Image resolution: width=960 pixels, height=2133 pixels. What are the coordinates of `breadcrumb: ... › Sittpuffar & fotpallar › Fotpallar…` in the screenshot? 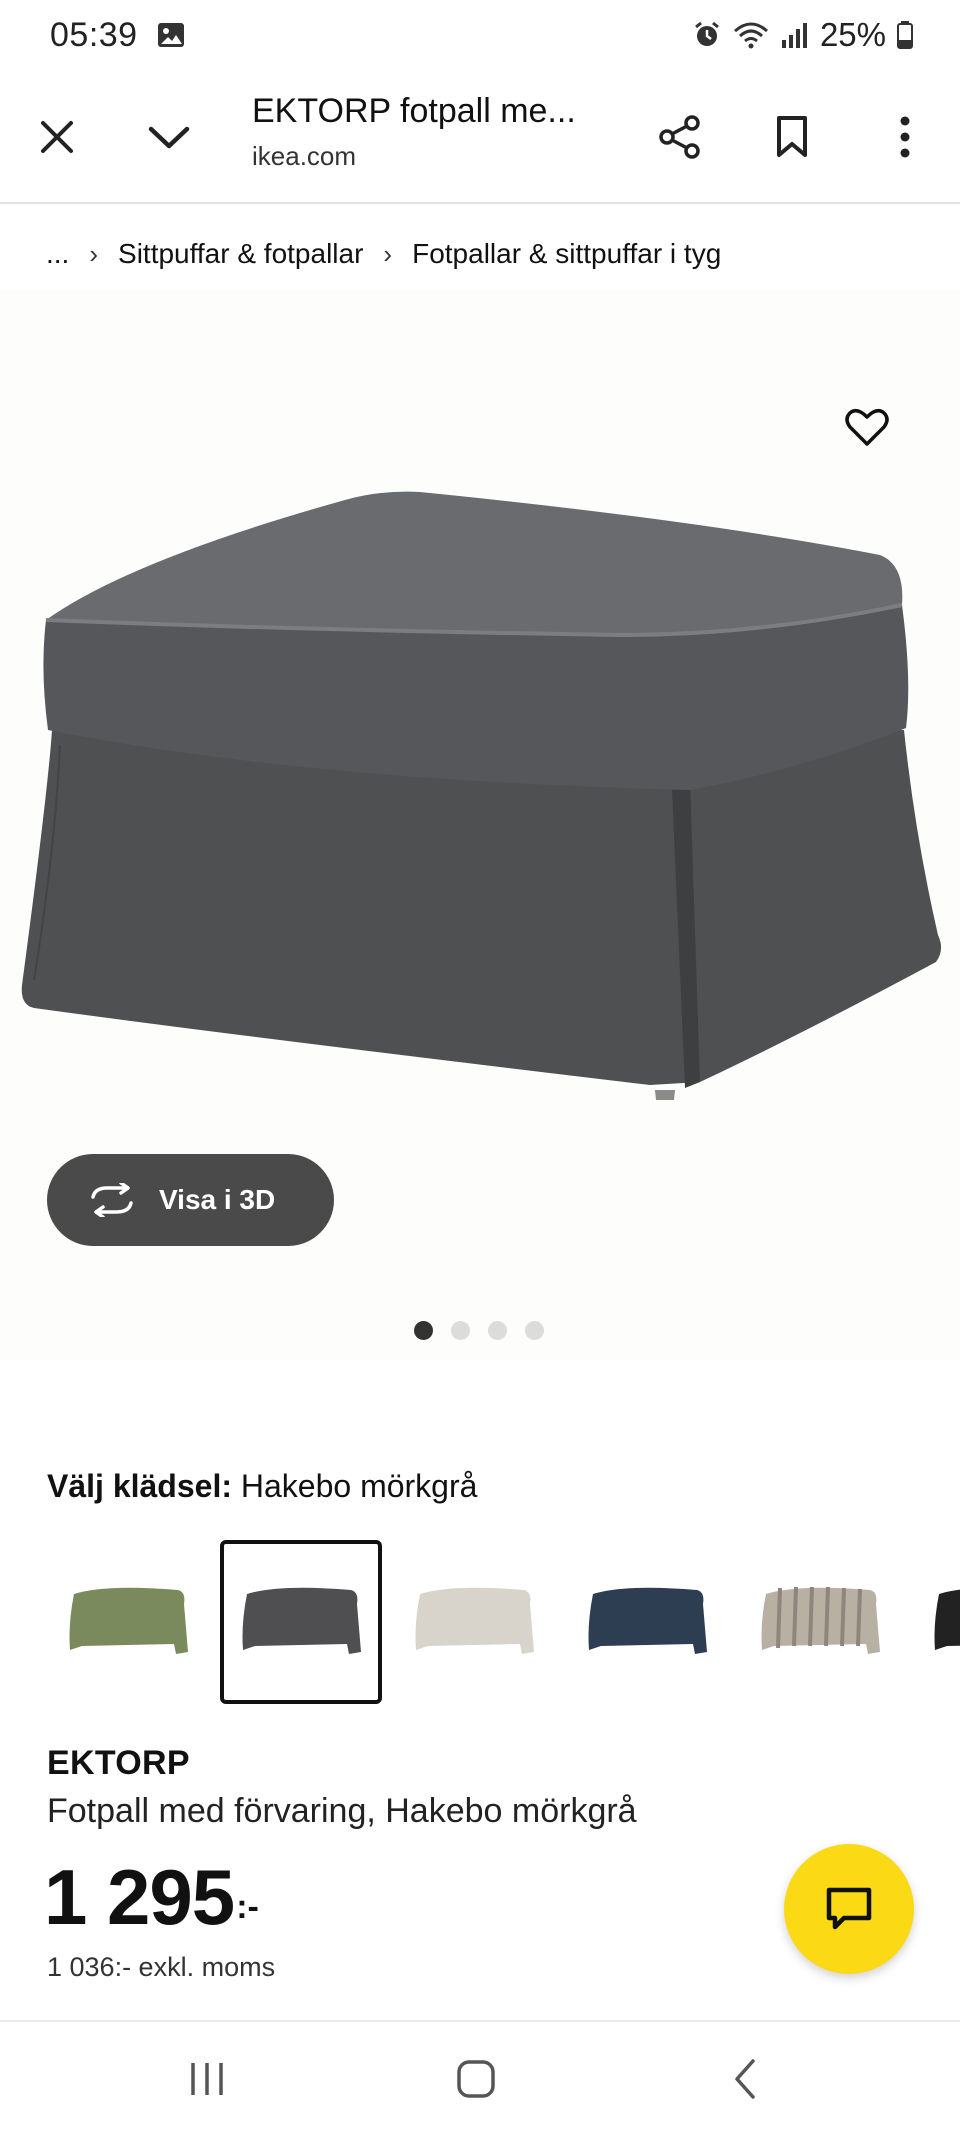 It's located at (383, 254).